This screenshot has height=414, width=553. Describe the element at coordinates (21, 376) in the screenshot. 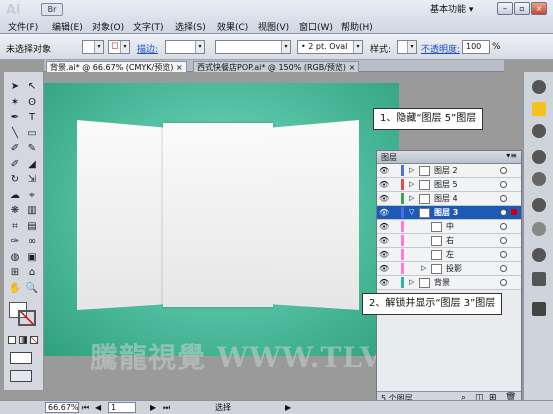

I see `screen-mode-icon` at that location.